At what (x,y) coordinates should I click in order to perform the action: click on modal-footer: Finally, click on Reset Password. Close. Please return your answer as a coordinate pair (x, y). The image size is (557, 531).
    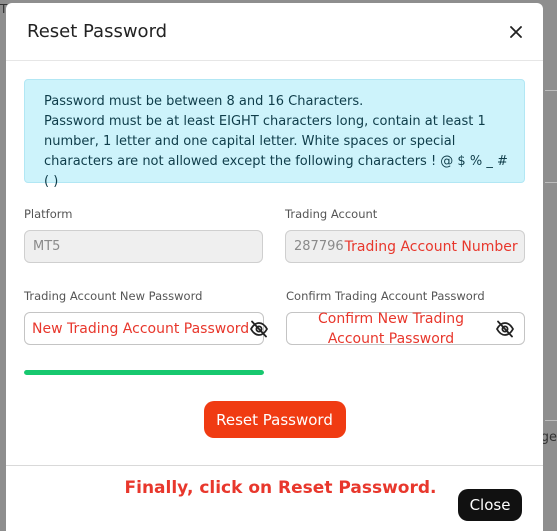
    Looking at the image, I should click on (274, 498).